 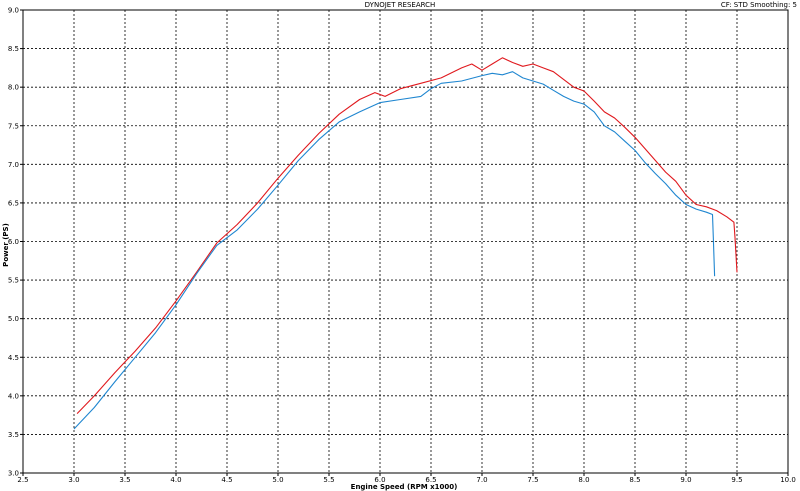 What do you see at coordinates (277, 480) in the screenshot?
I see `x-tick-label: 5.0` at bounding box center [277, 480].